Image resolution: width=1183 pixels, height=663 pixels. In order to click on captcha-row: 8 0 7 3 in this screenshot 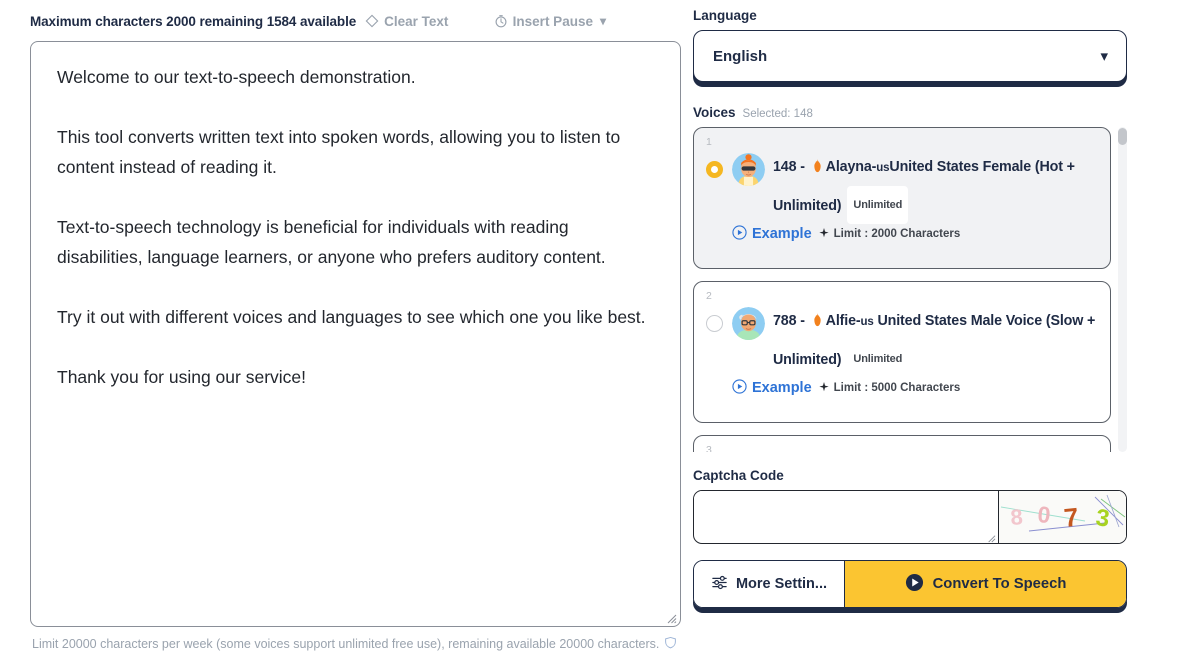, I will do `click(910, 517)`.